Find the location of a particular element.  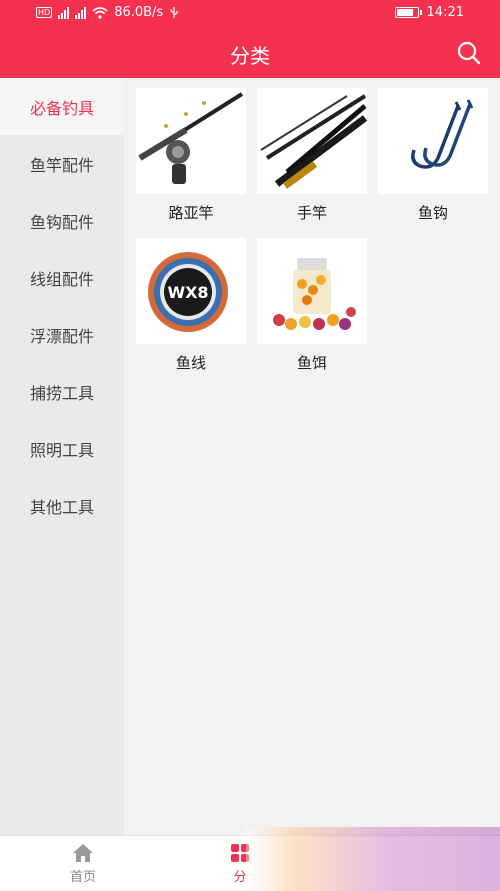

product-label: 手竿 is located at coordinates (311, 213).